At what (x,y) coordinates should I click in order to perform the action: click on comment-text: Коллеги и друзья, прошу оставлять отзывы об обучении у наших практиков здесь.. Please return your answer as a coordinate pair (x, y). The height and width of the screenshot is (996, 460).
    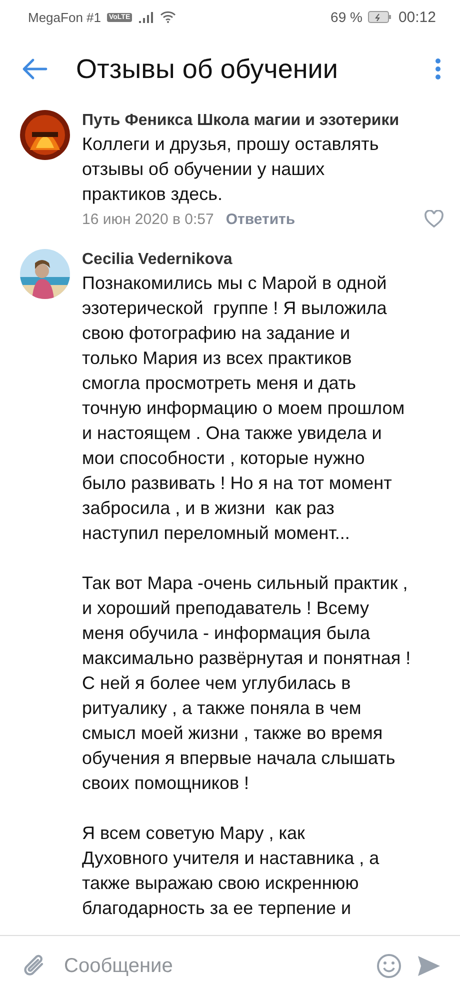
    Looking at the image, I should click on (231, 169).